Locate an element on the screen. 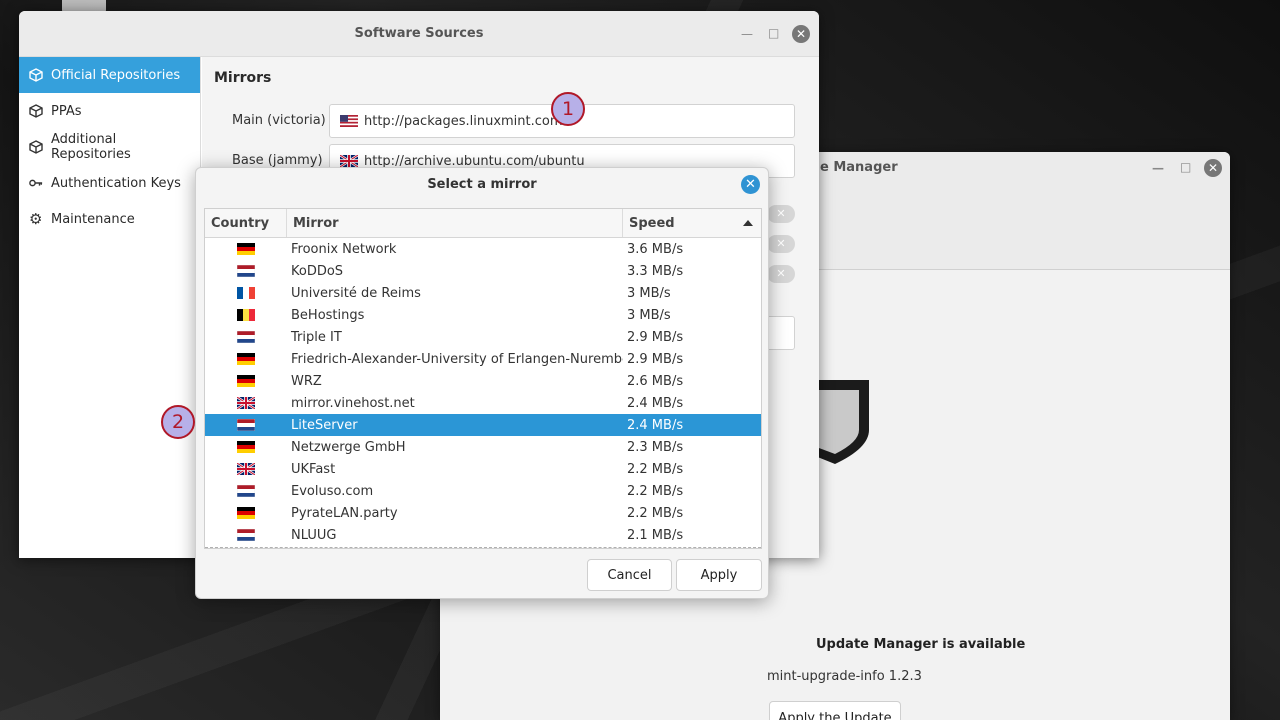 The image size is (1280, 720). sidebar-item-label: Additional Repositories is located at coordinates (91, 147).